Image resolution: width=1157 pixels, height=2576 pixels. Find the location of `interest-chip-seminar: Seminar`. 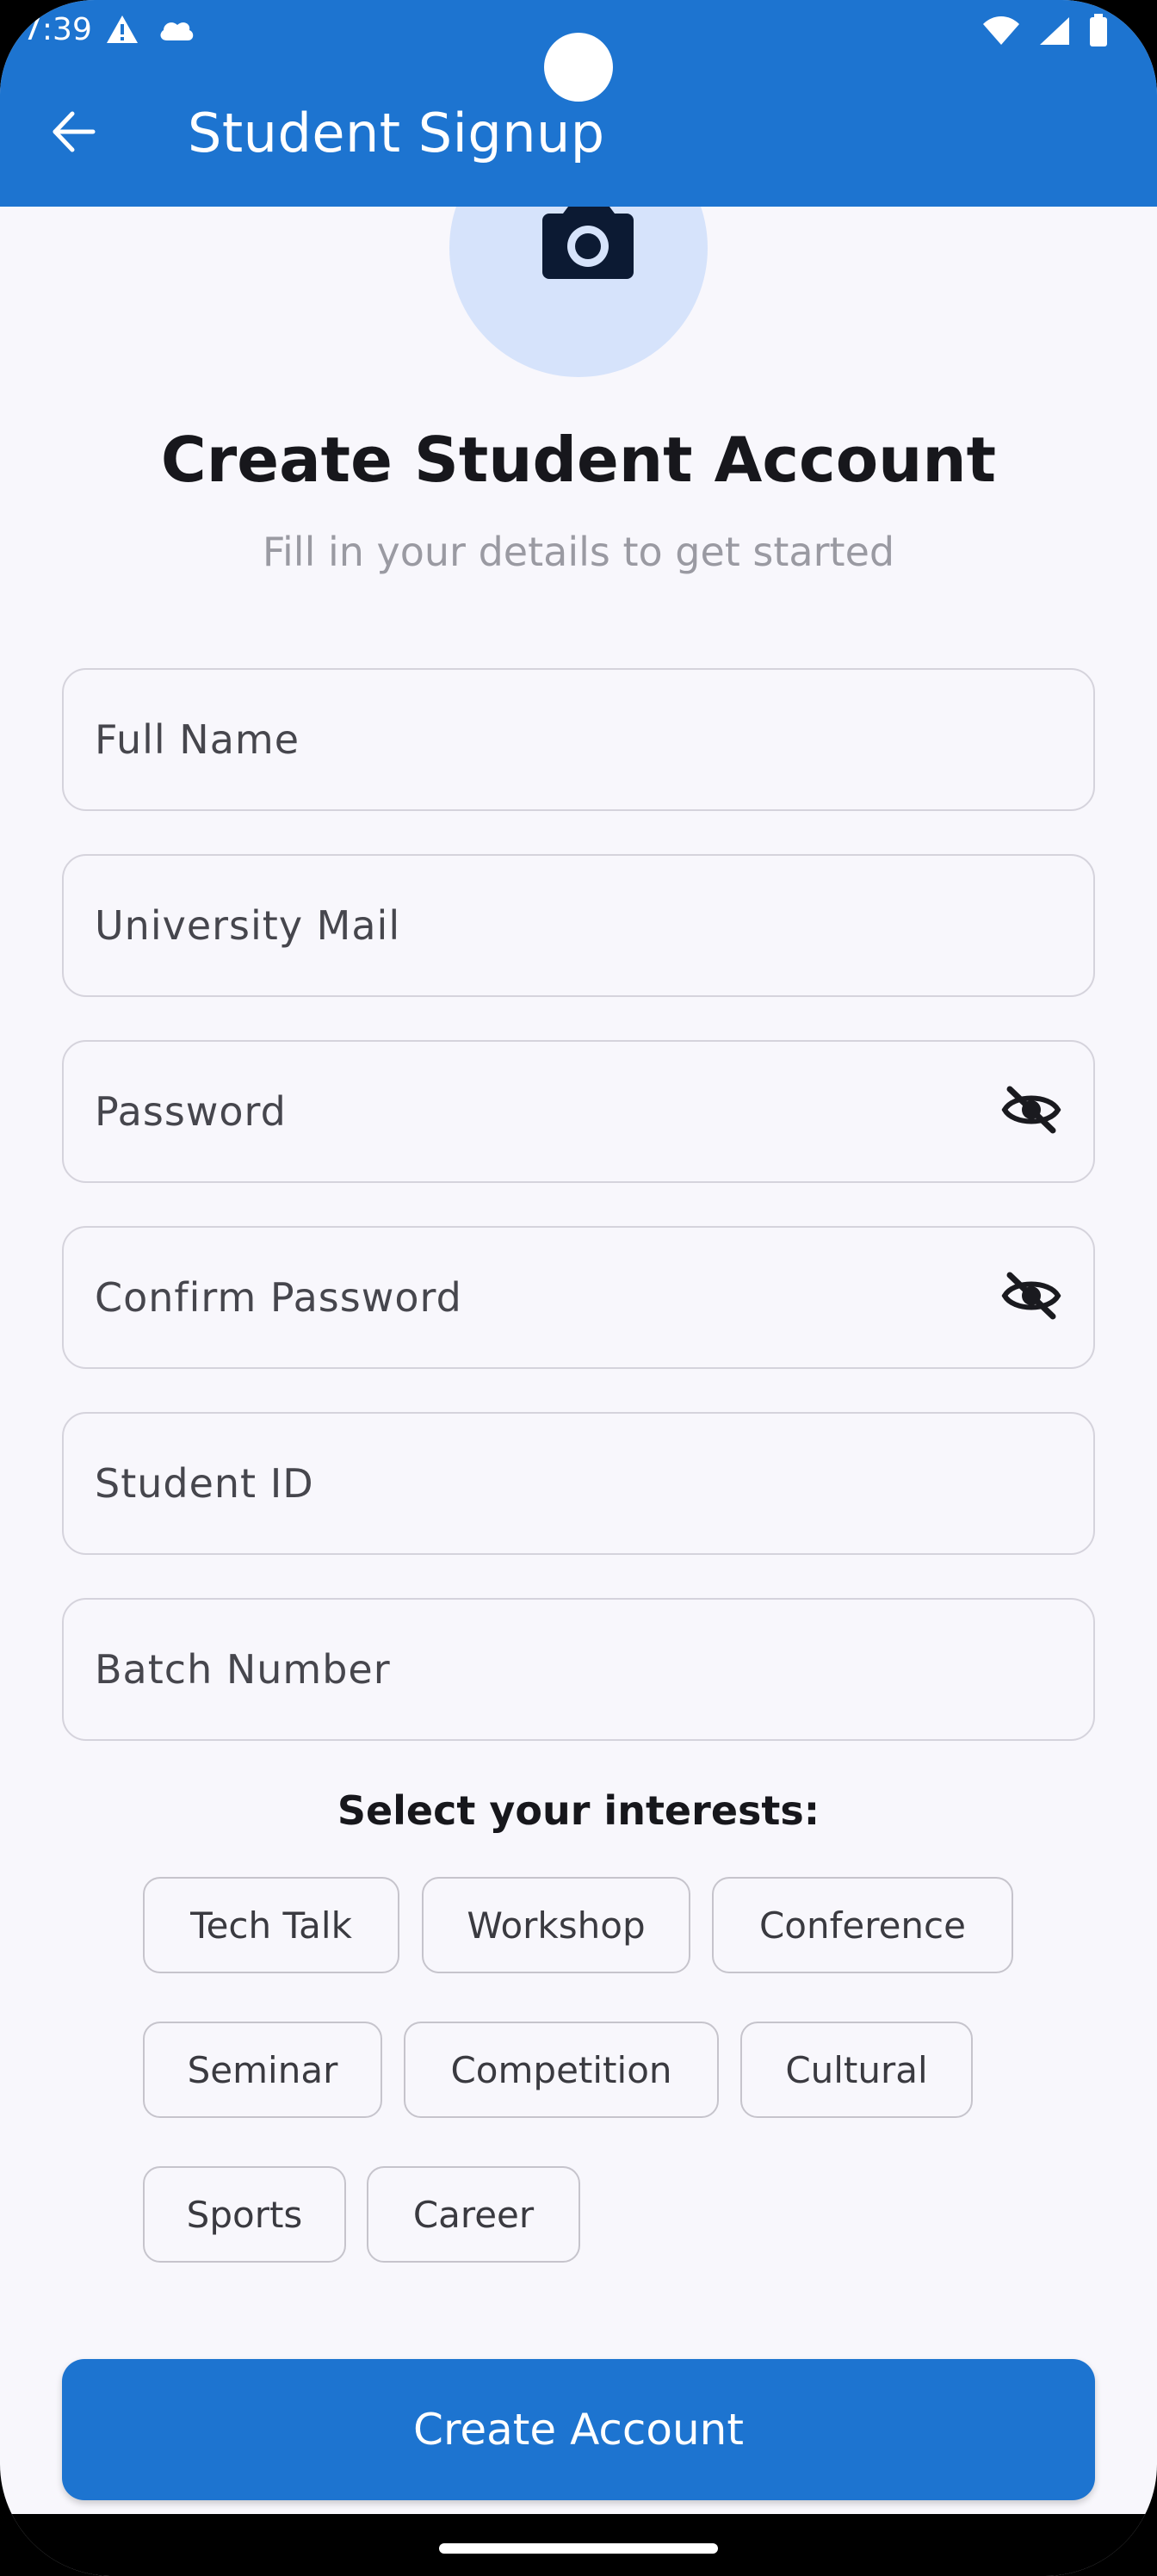

interest-chip-seminar: Seminar is located at coordinates (263, 2070).